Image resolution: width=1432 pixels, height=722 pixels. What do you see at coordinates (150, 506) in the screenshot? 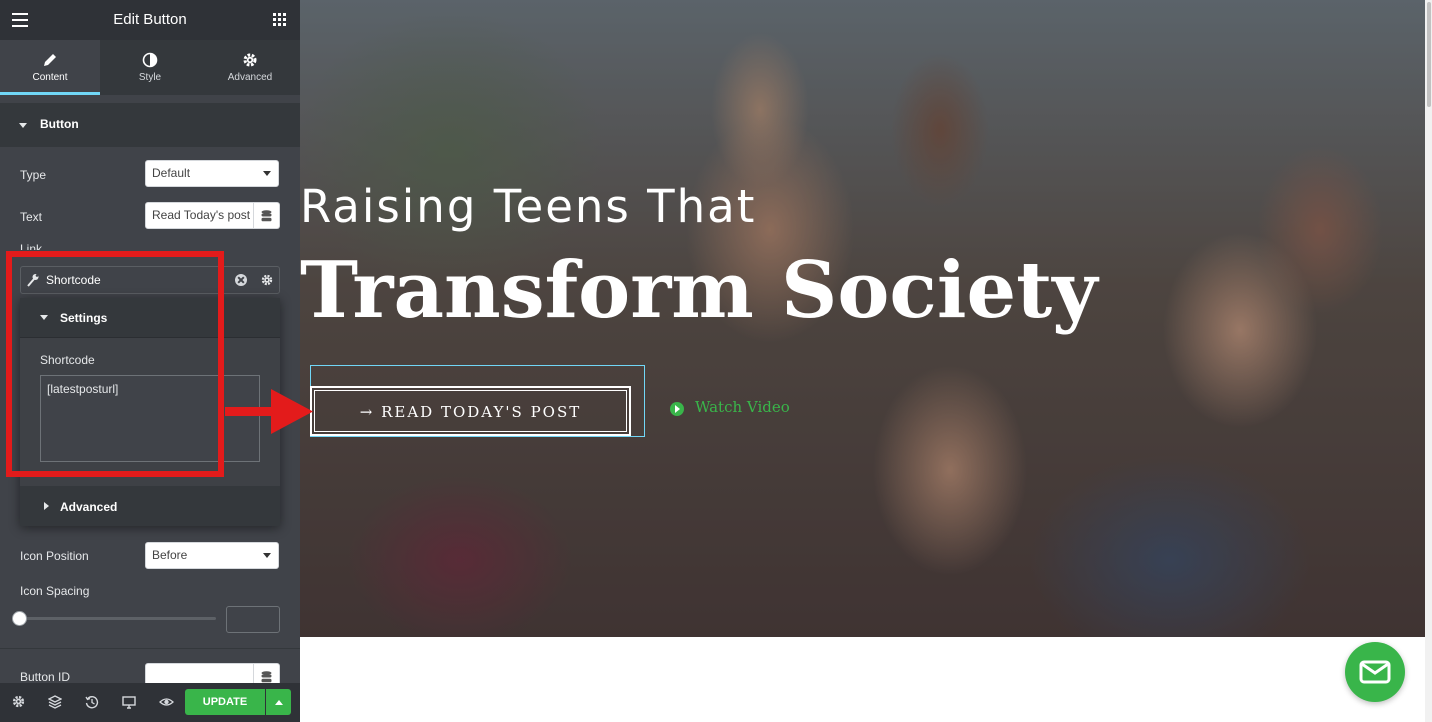
I see `popover-advanced-header: Advanced` at bounding box center [150, 506].